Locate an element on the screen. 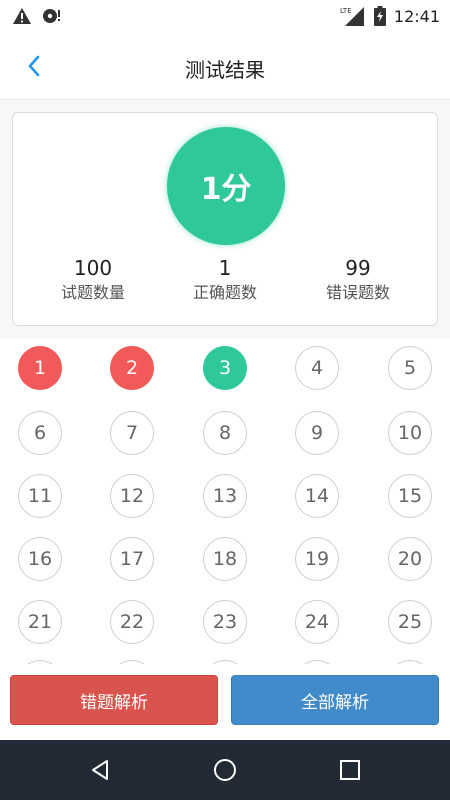 The image size is (450, 800). question-number-2: 2 is located at coordinates (132, 368).